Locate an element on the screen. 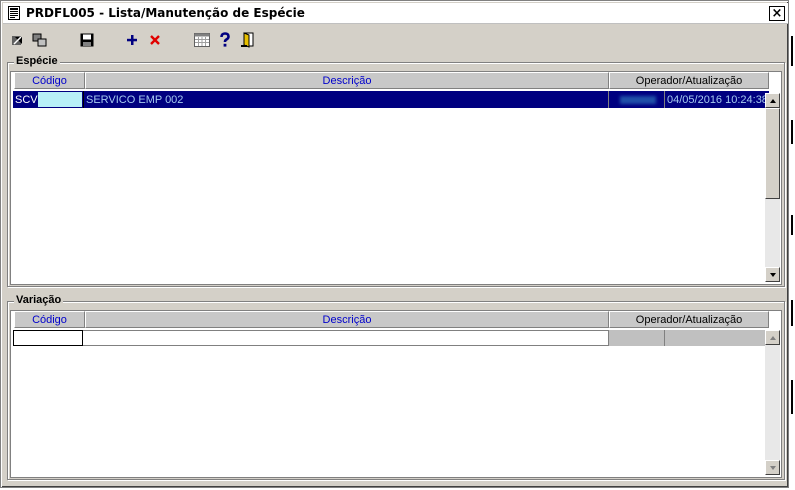 The image size is (795, 490). navigate-icon is located at coordinates (17, 40).